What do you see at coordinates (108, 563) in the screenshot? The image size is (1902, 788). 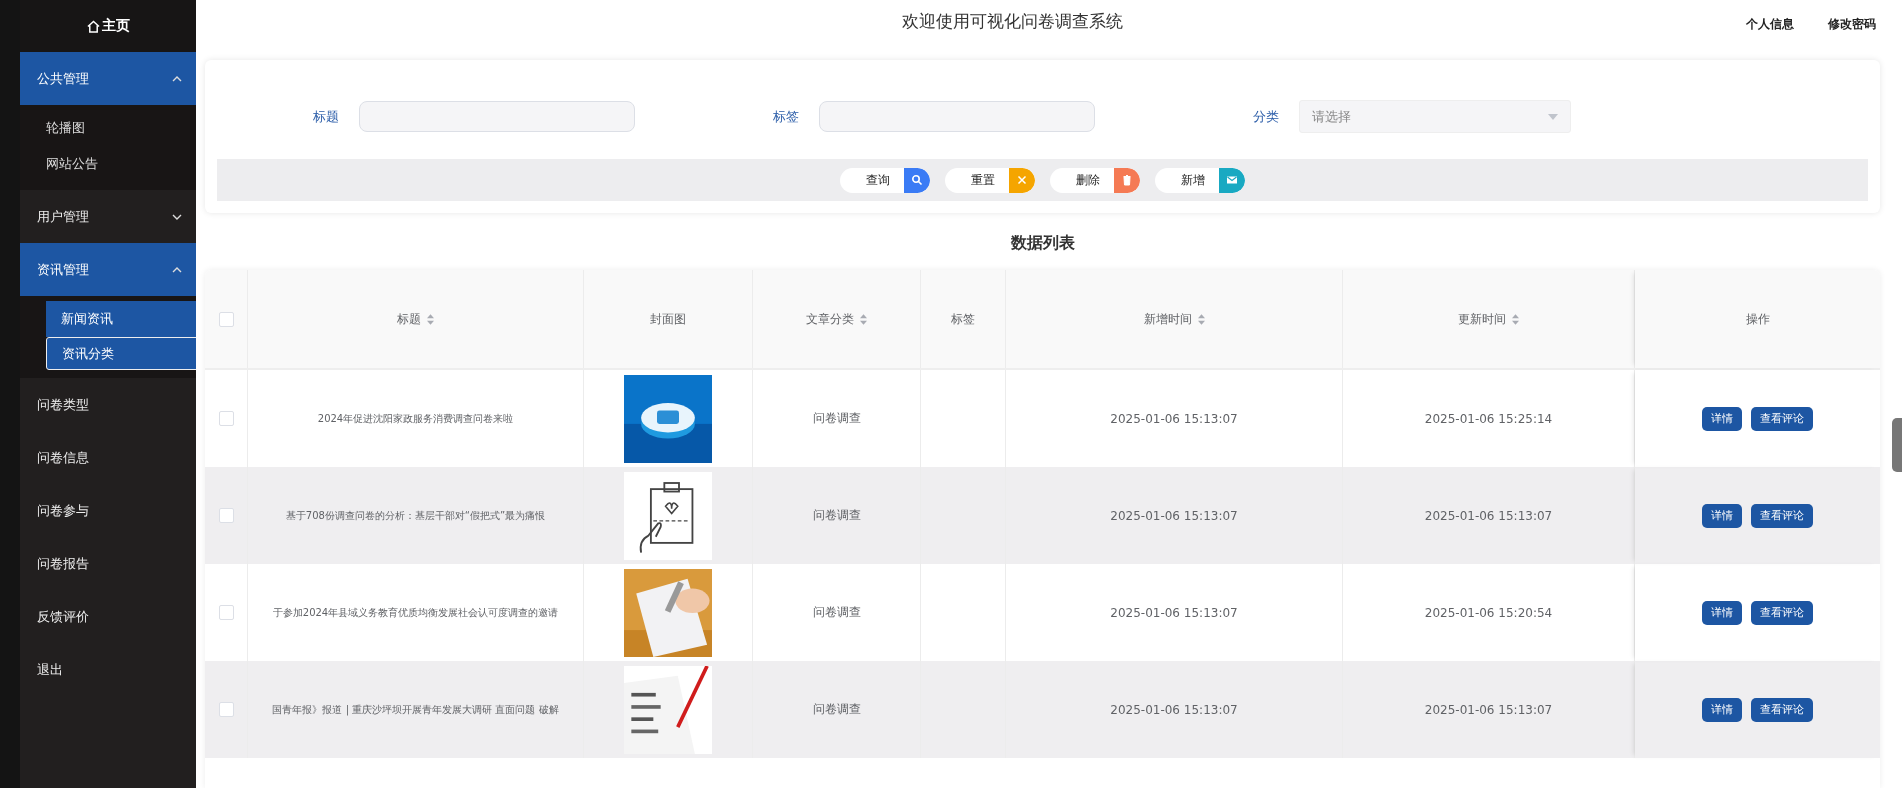 I see `menu-item: 问卷报告` at bounding box center [108, 563].